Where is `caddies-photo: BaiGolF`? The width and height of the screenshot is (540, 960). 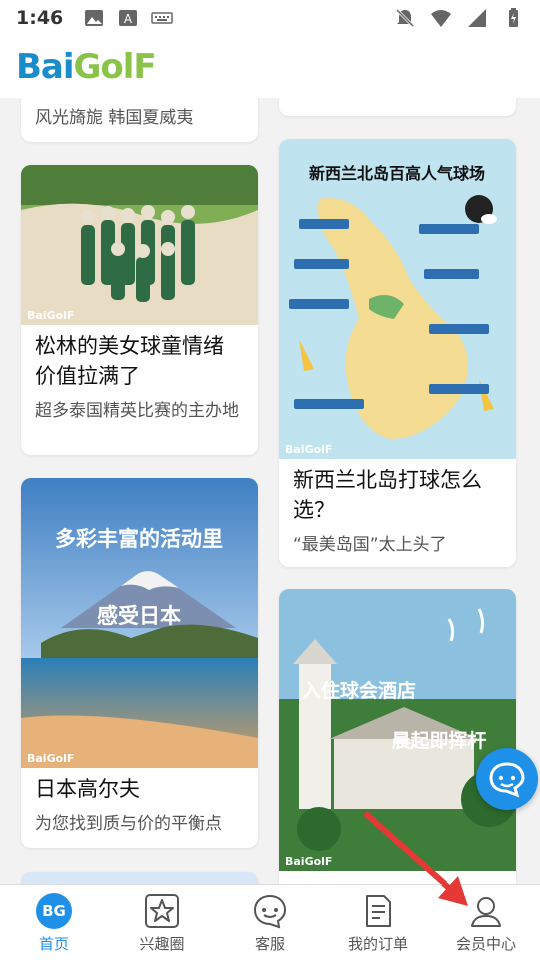 caddies-photo: BaiGolF is located at coordinates (139, 245).